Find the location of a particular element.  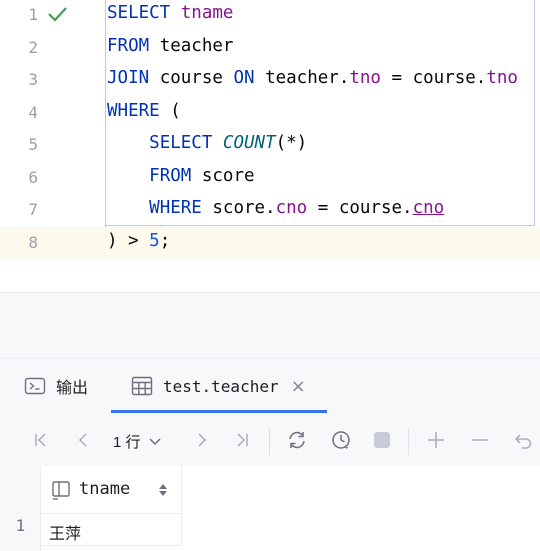

result-tabs: 输出 test.teacher × is located at coordinates (270, 386).